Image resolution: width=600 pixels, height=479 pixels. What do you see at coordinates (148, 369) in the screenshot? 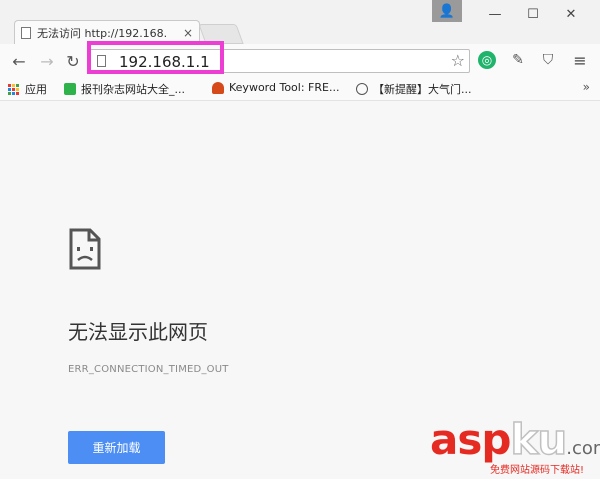
I see `error-code: ERR_CONNECTION_TIMED_OUT` at bounding box center [148, 369].